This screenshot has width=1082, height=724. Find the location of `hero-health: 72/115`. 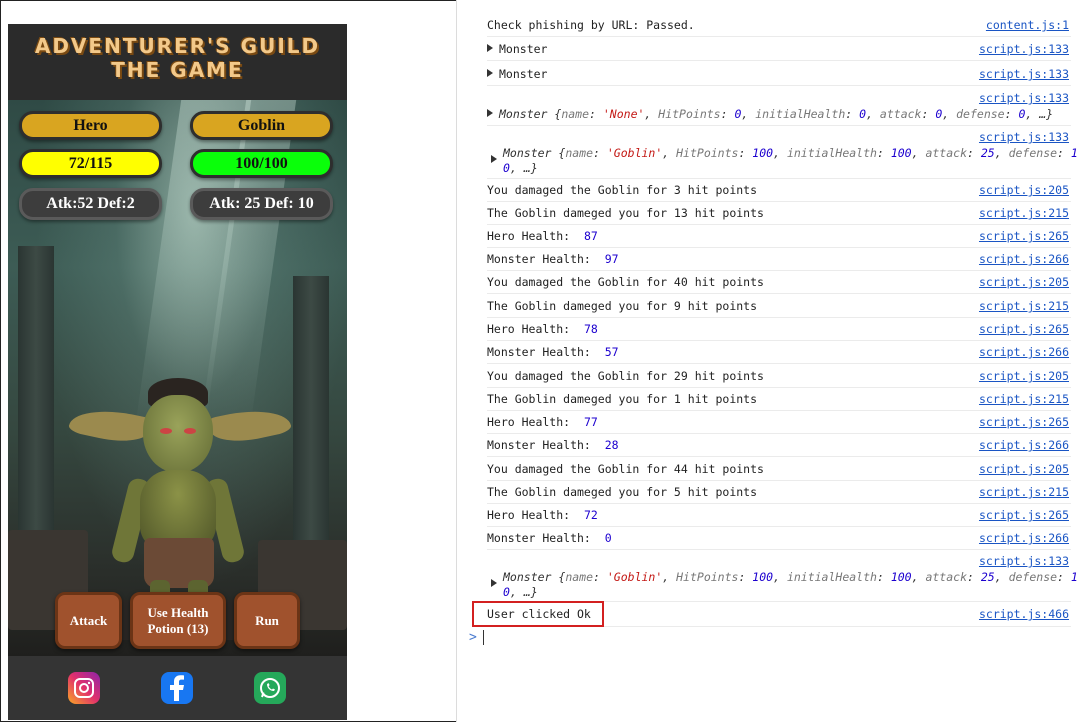

hero-health: 72/115 is located at coordinates (90, 163).